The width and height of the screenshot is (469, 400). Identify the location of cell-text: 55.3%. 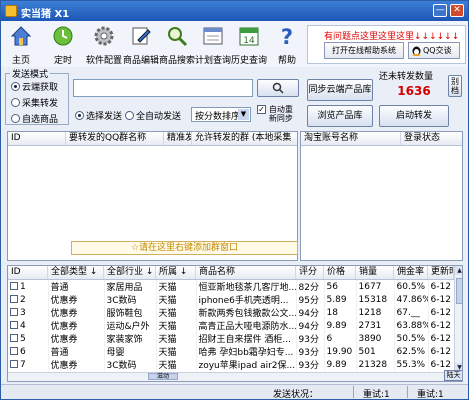
(411, 364).